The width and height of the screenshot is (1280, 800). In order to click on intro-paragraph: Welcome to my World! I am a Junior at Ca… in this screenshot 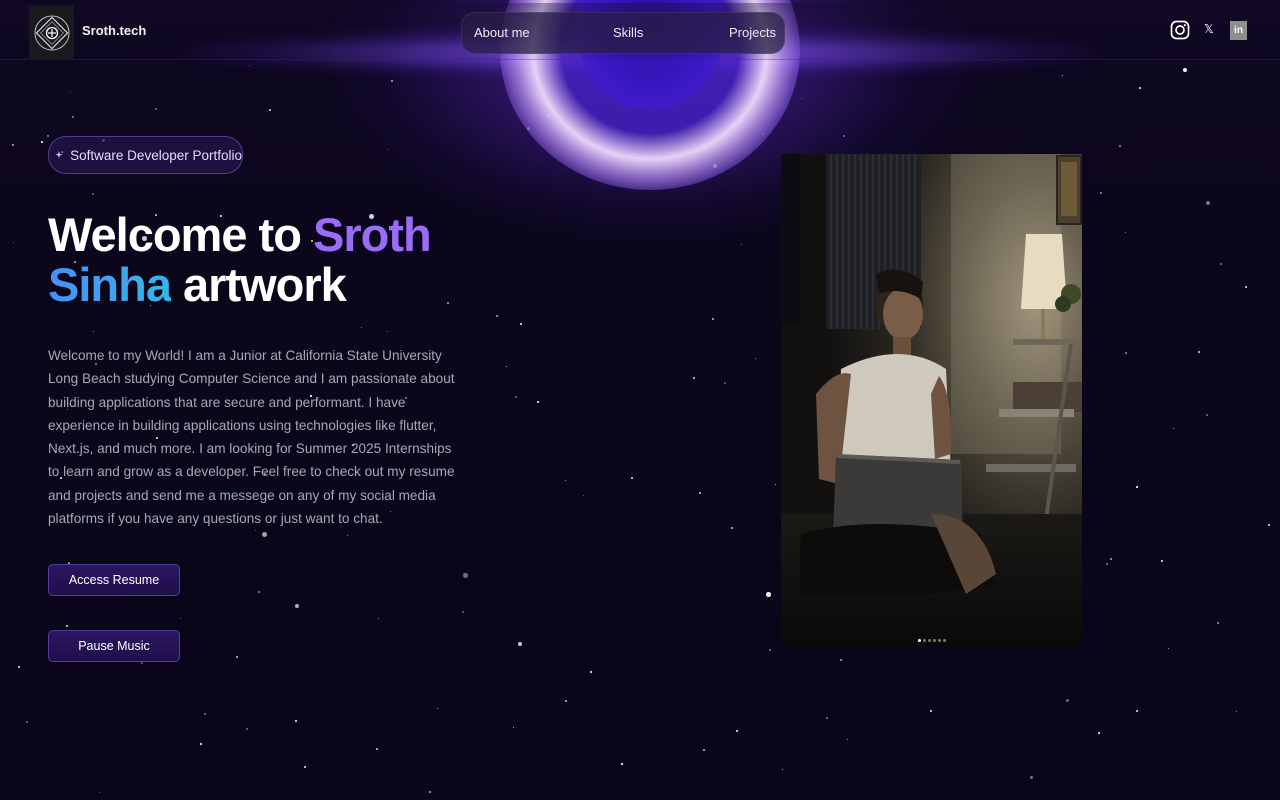, I will do `click(251, 437)`.